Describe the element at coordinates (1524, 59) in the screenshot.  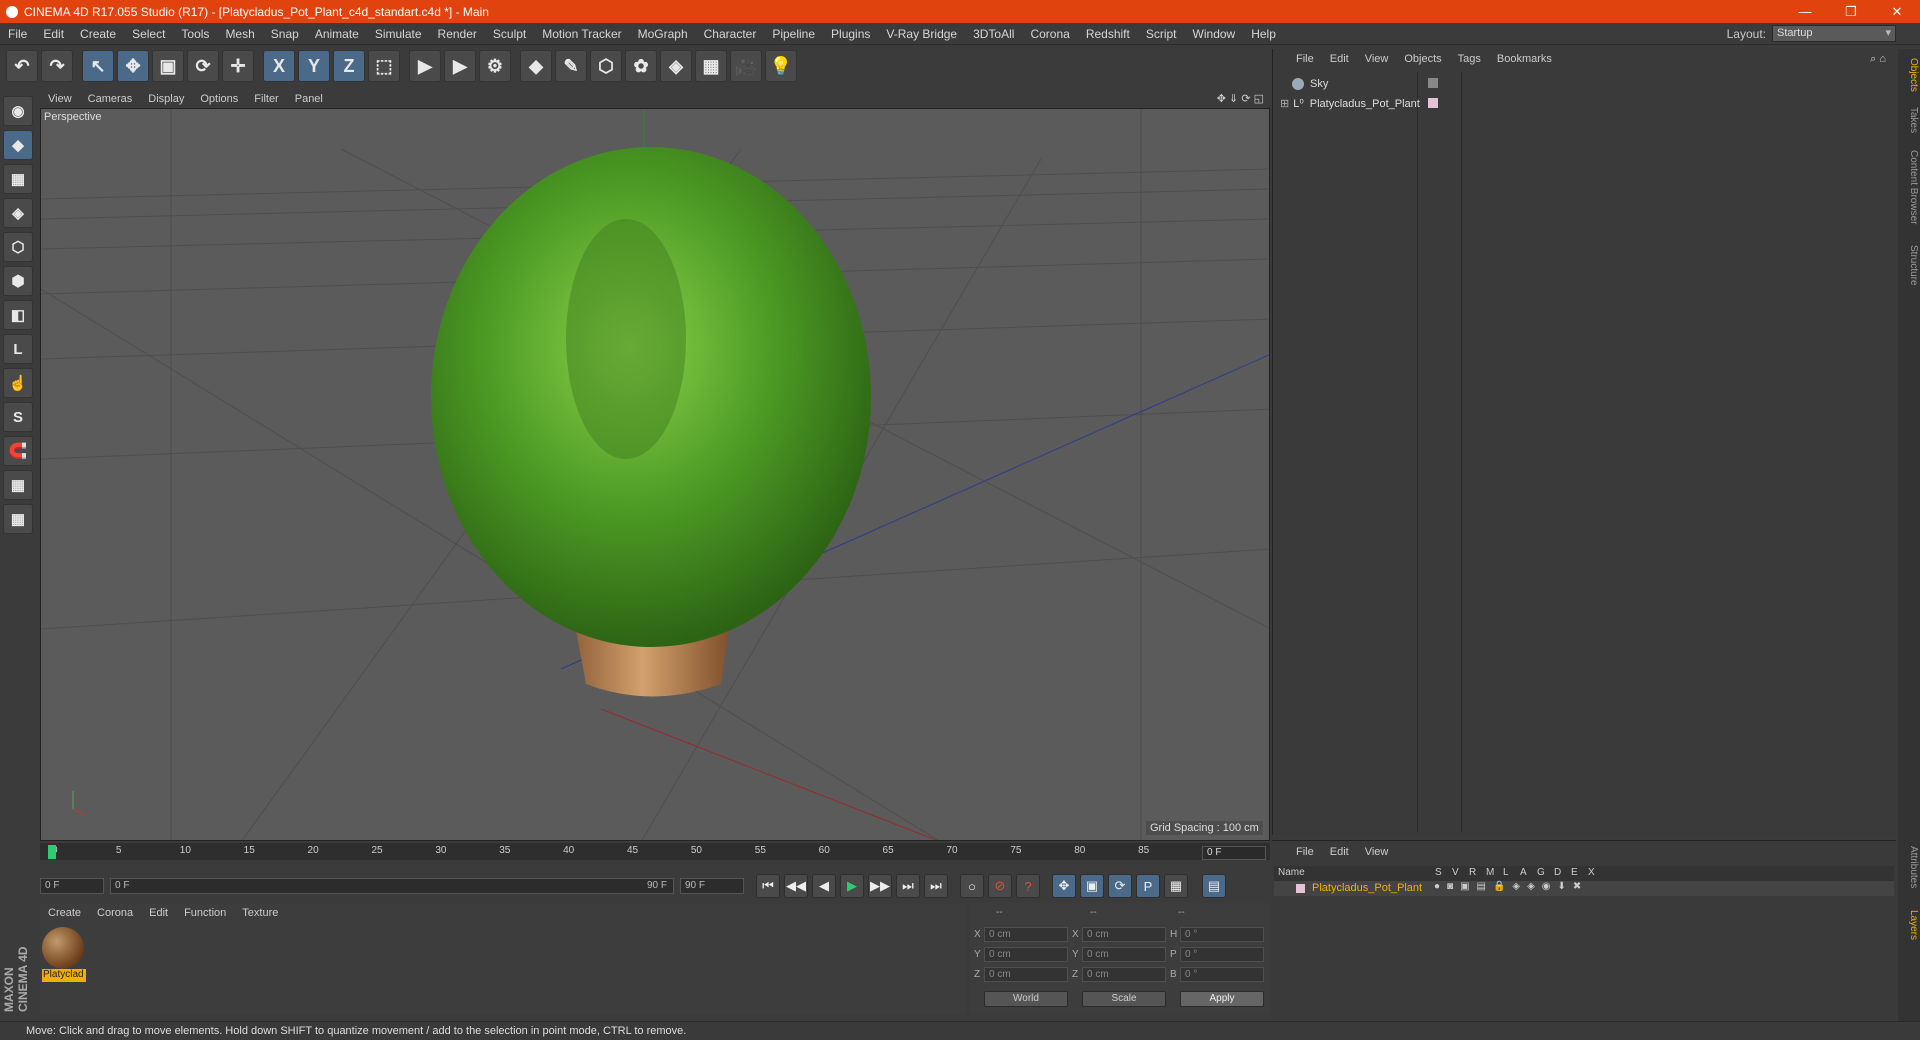
I see `object-menu-bookmarks: Bookmarks` at that location.